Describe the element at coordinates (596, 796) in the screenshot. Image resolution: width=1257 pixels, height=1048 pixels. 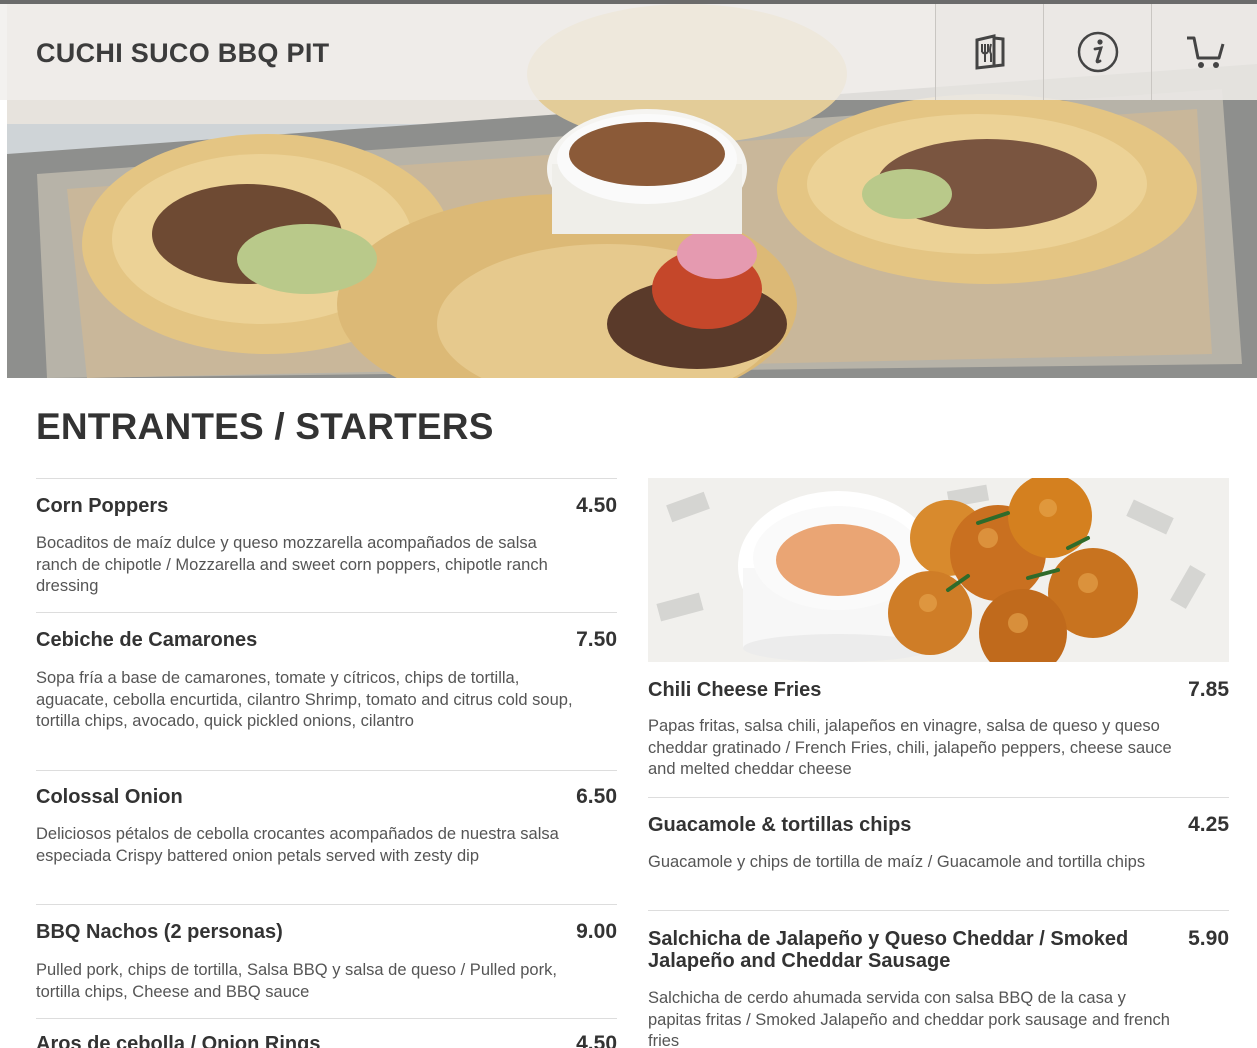
I see `item-price: 6.50` at that location.